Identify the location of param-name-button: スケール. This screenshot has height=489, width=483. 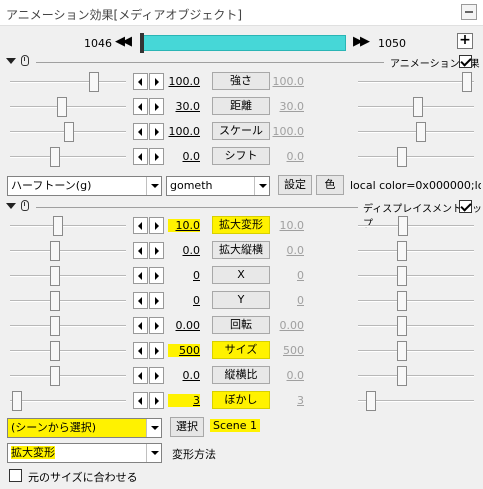
(241, 131).